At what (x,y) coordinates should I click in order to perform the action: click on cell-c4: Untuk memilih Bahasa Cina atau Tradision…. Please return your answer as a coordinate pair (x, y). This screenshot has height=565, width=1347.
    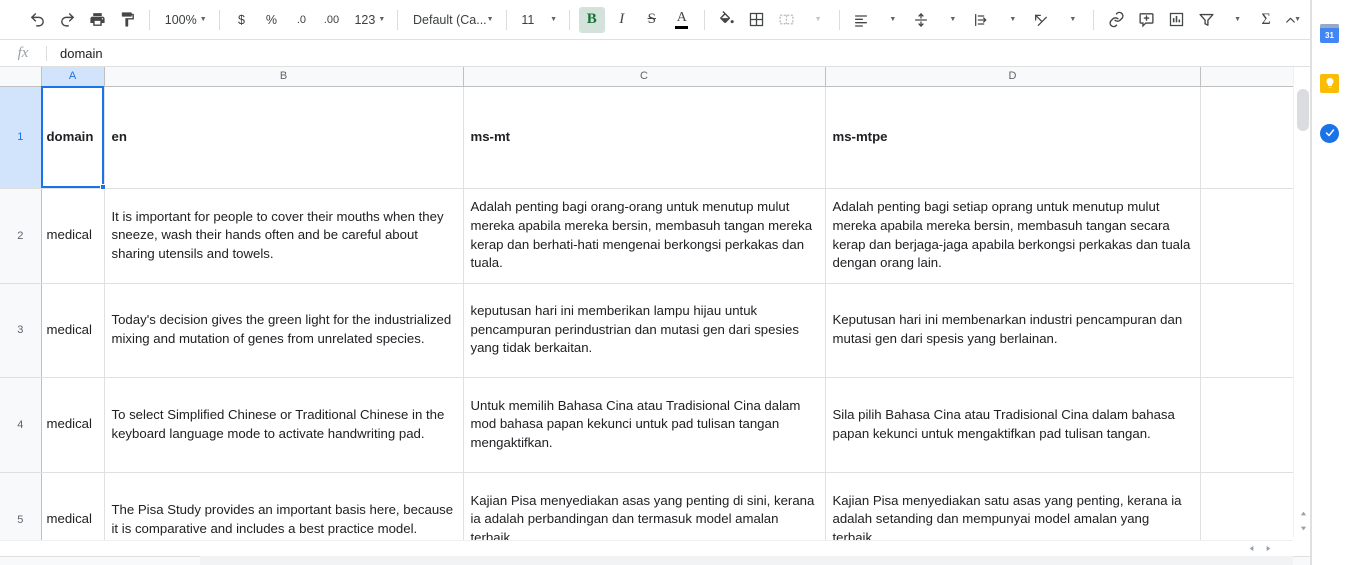
    Looking at the image, I should click on (644, 425).